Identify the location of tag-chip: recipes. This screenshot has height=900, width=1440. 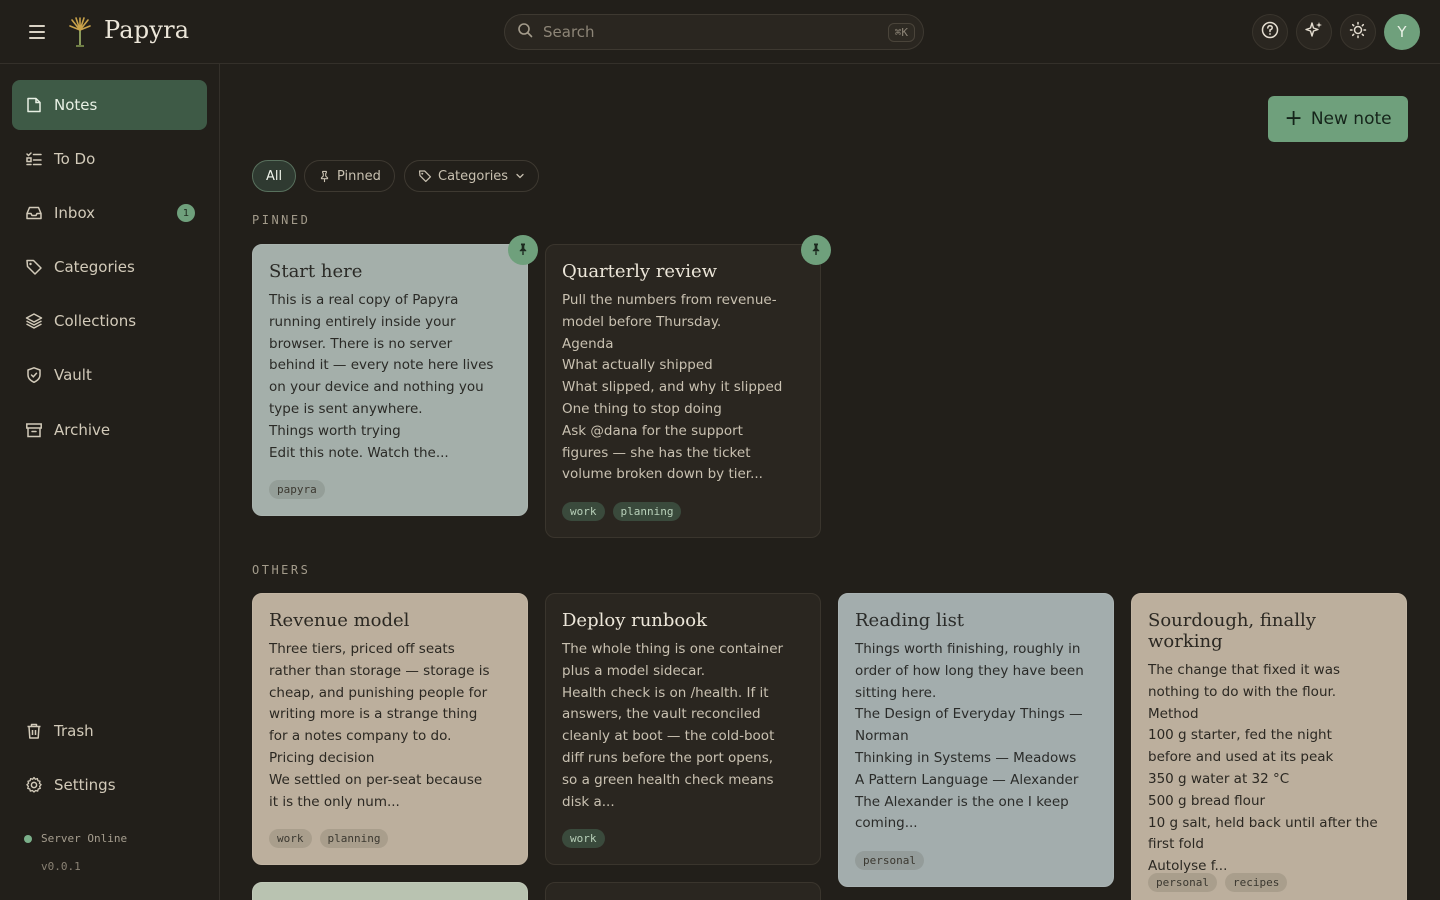
(1256, 882).